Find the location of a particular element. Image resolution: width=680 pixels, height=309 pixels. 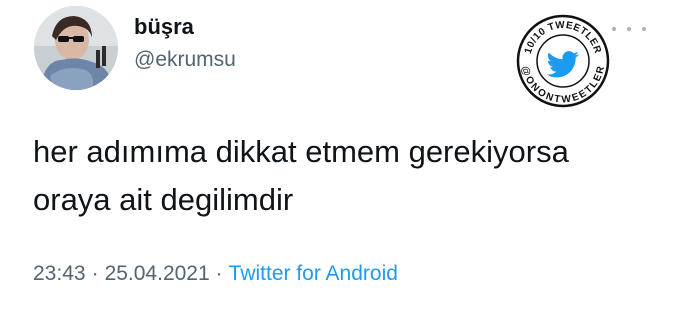

avatar-photo is located at coordinates (76, 48).